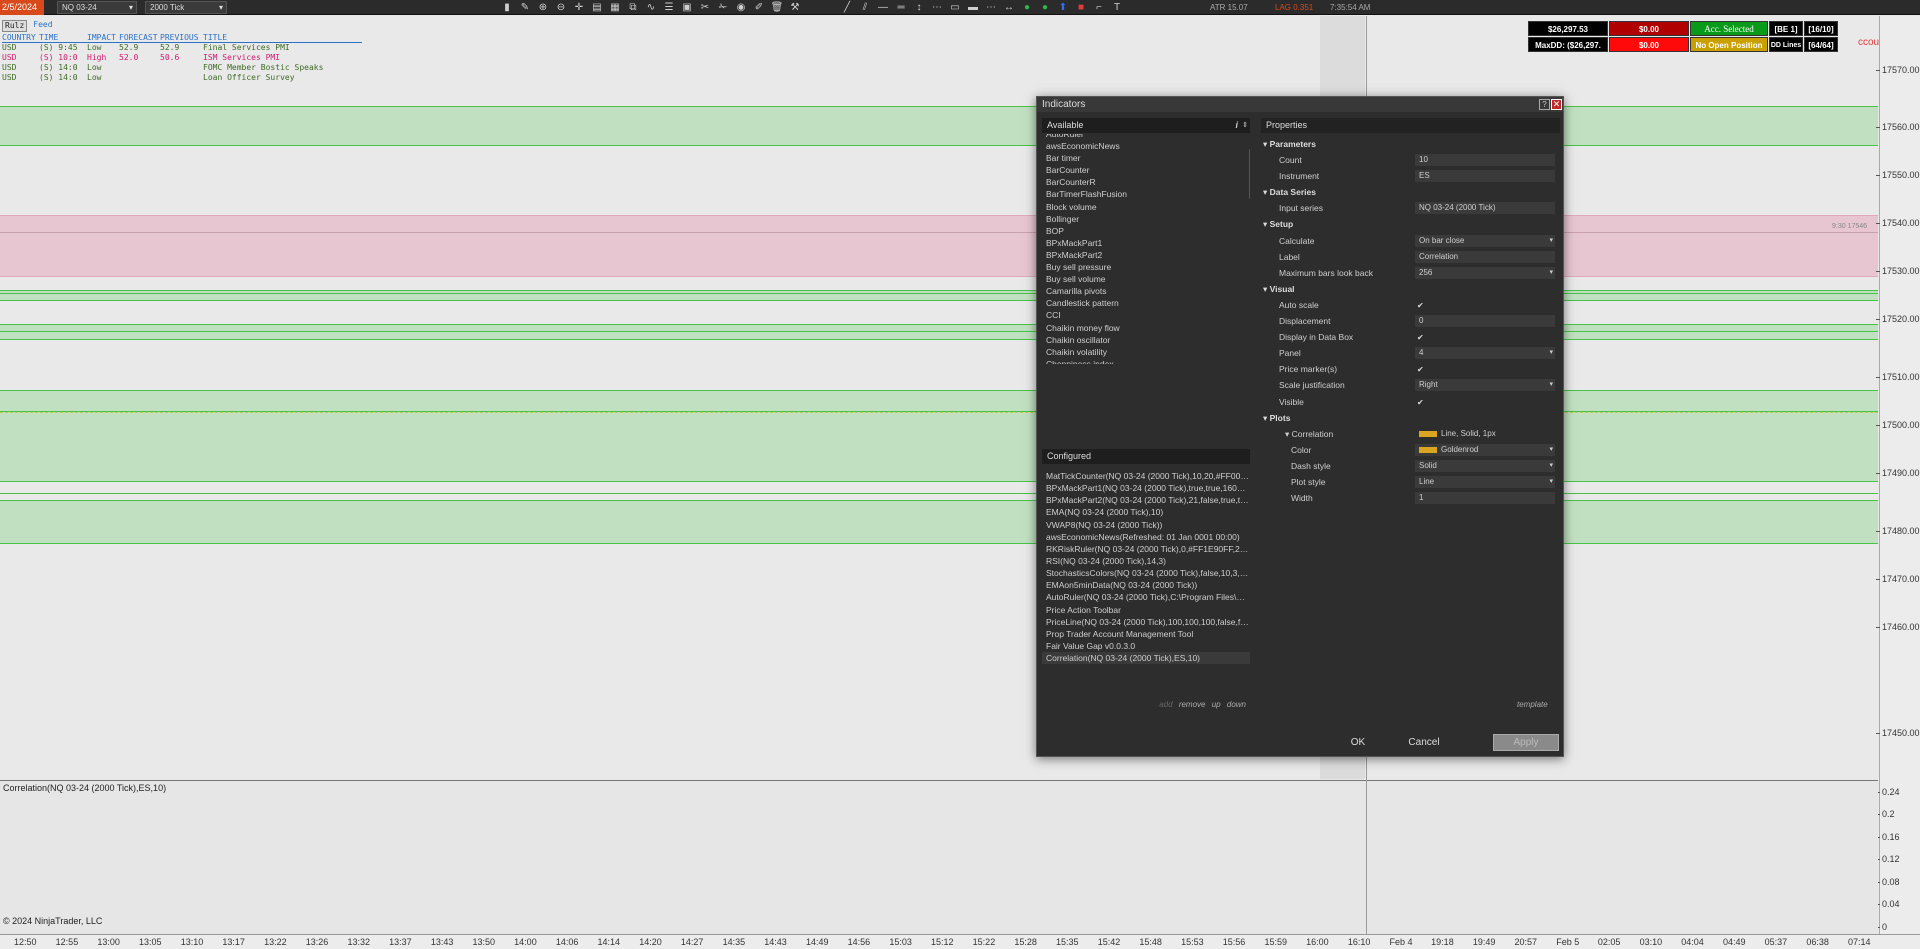 The width and height of the screenshot is (1920, 949). I want to click on be-button: [BE 1], so click(1786, 28).